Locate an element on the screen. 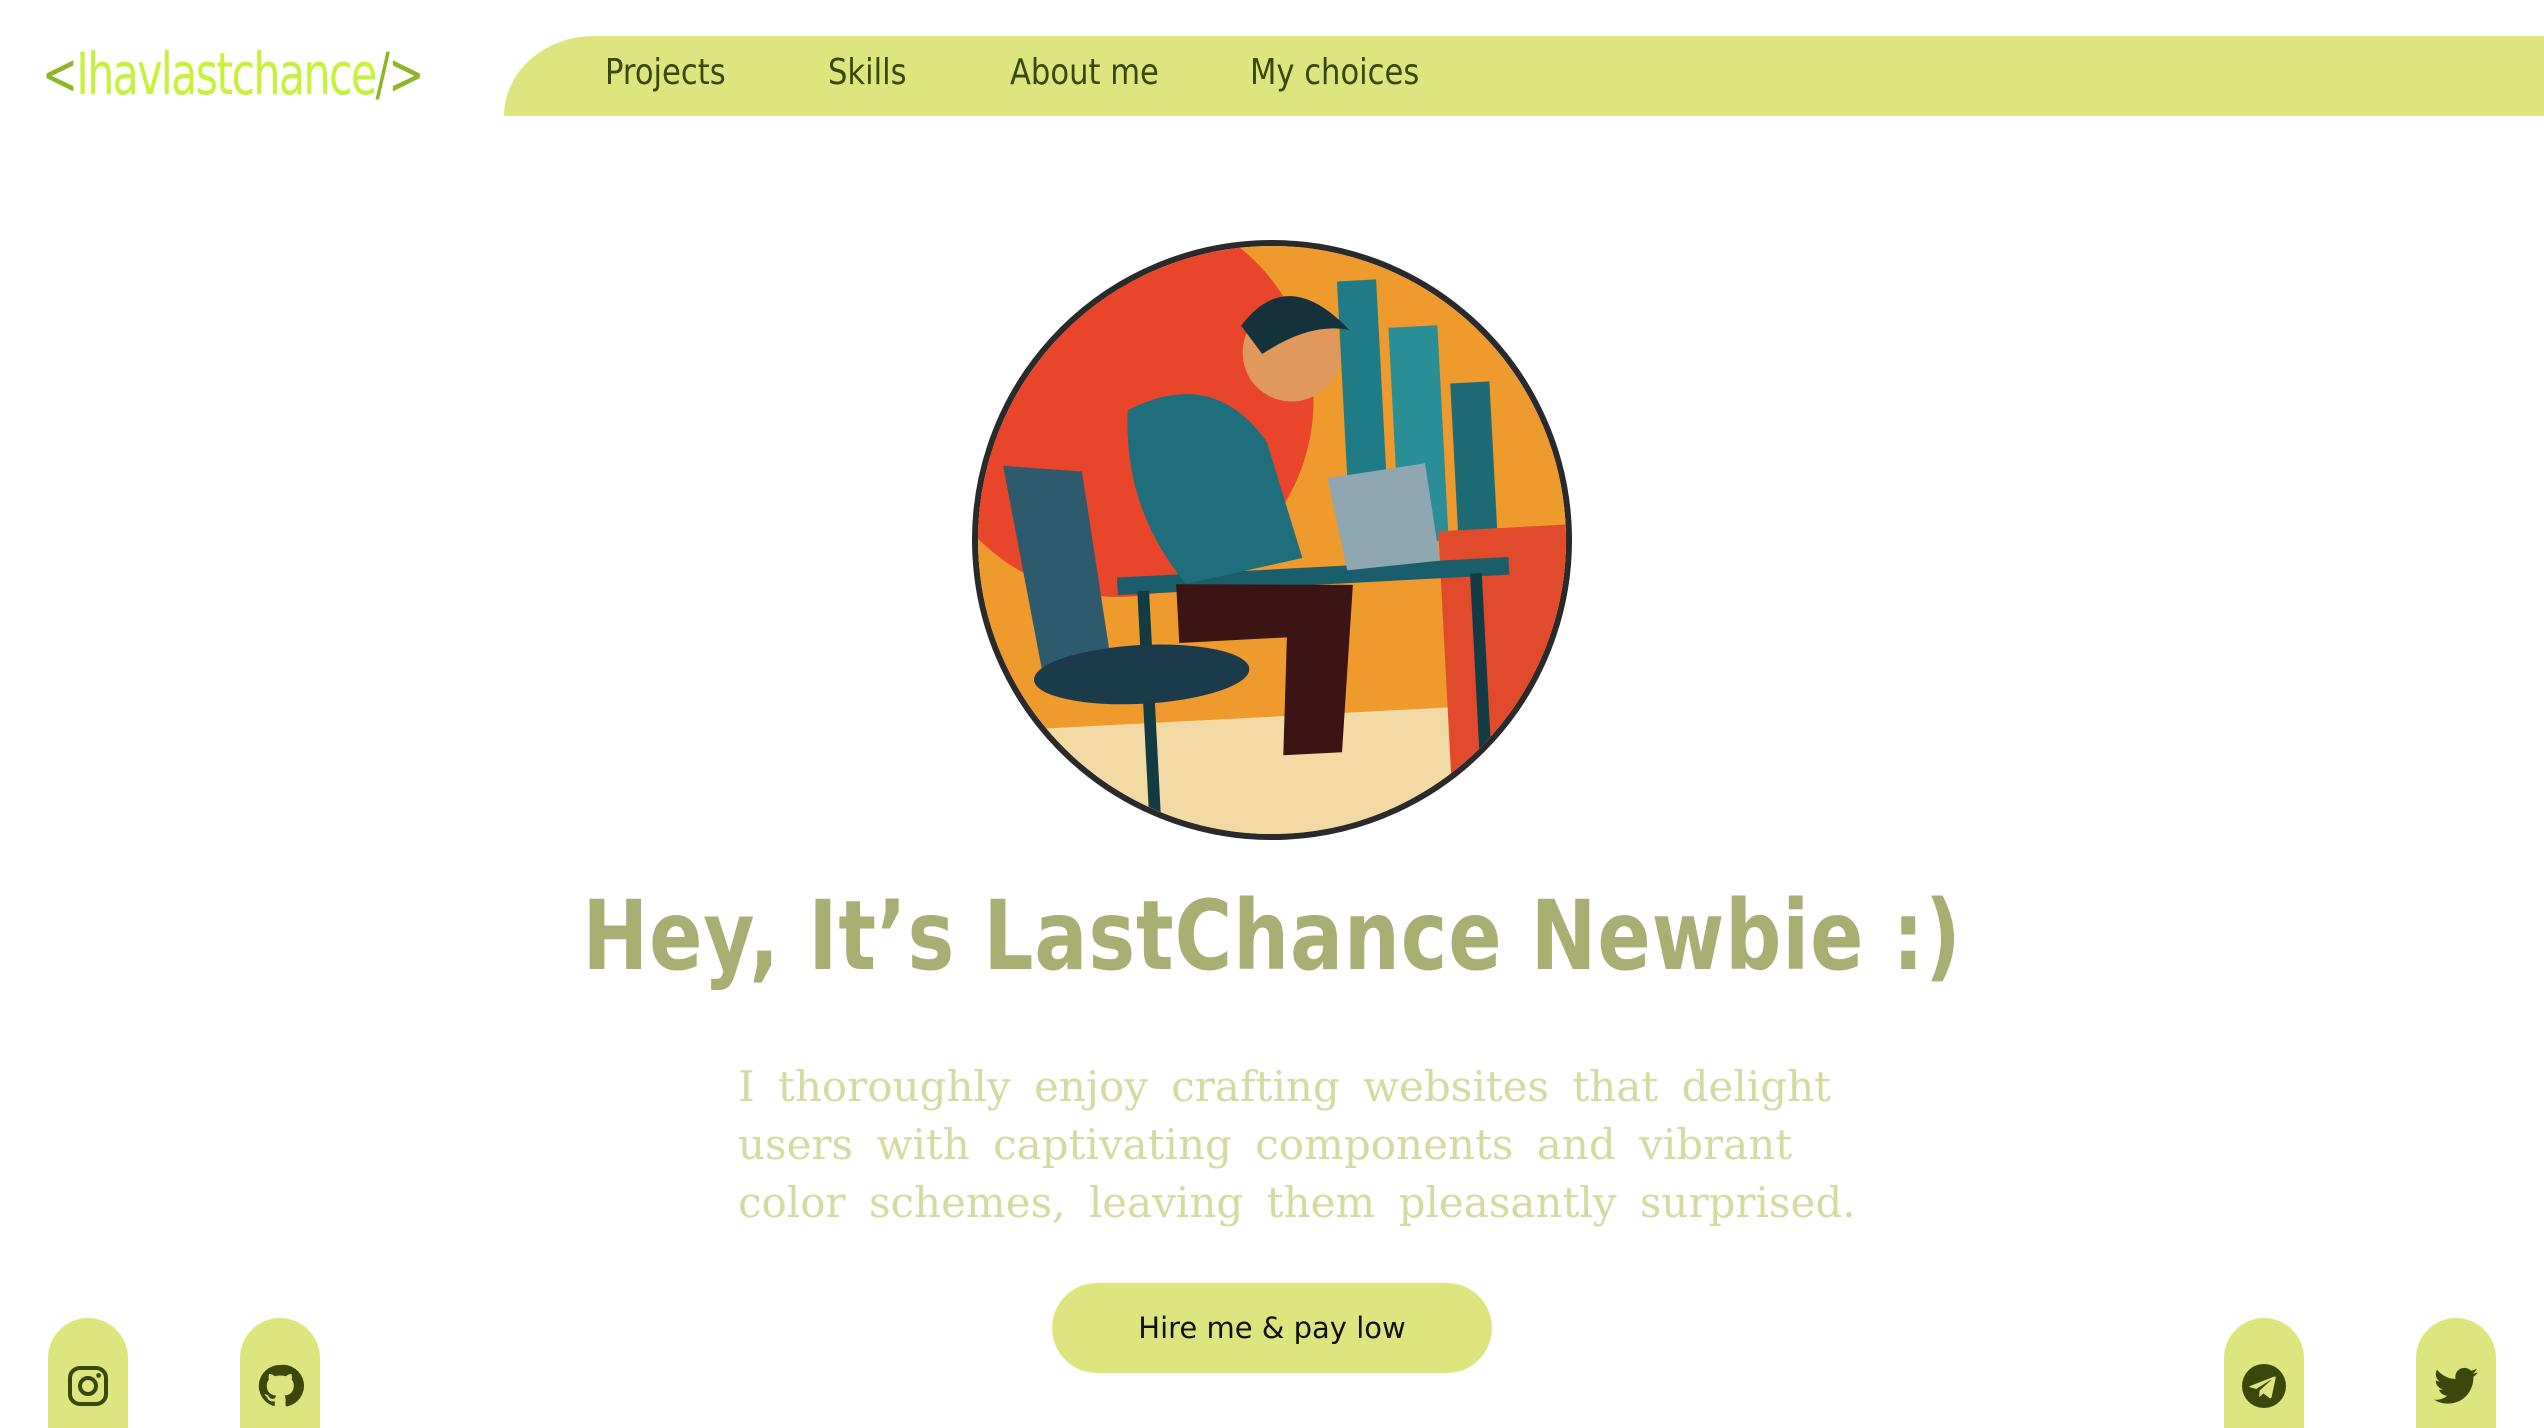 Image resolution: width=2544 pixels, height=1428 pixels. github-link is located at coordinates (280, 1373).